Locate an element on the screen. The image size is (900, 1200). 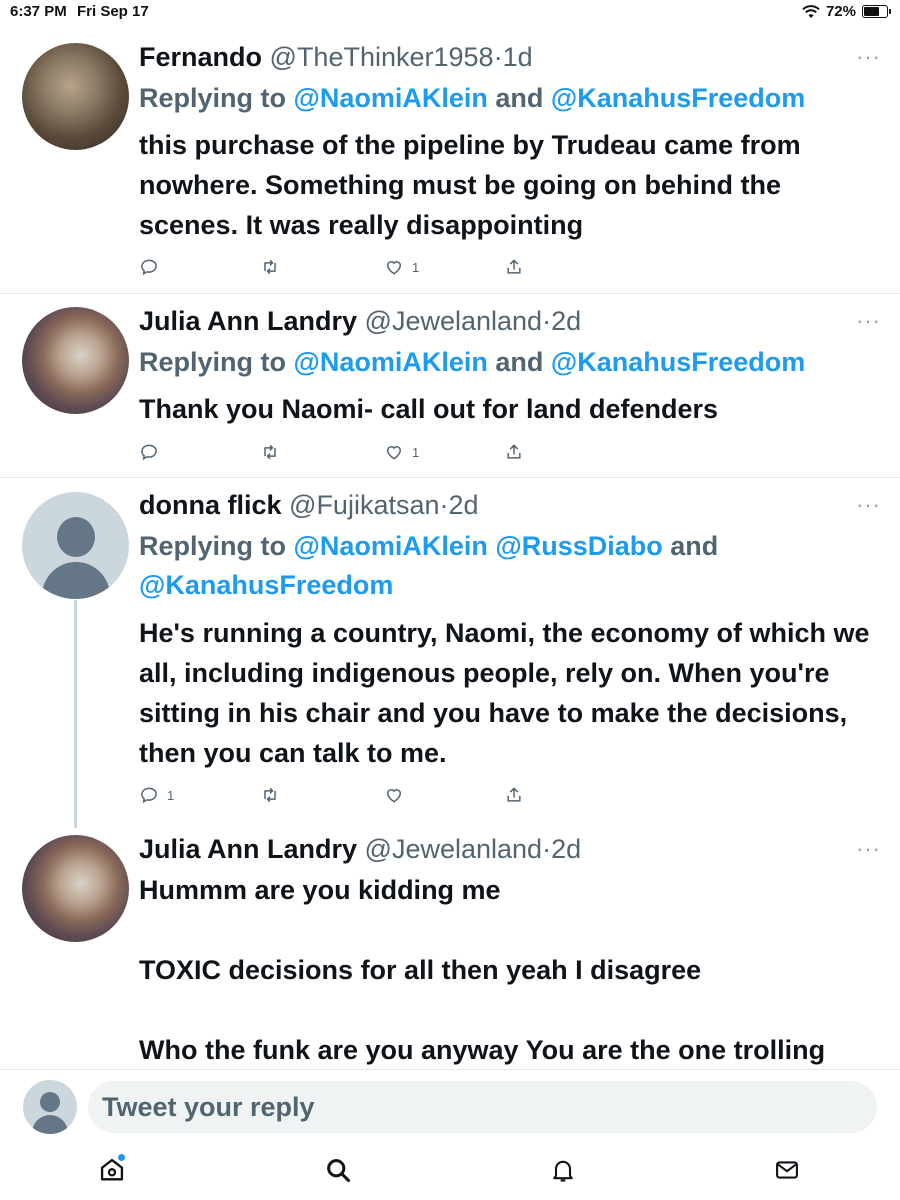
nav-messages is located at coordinates (788, 1171).